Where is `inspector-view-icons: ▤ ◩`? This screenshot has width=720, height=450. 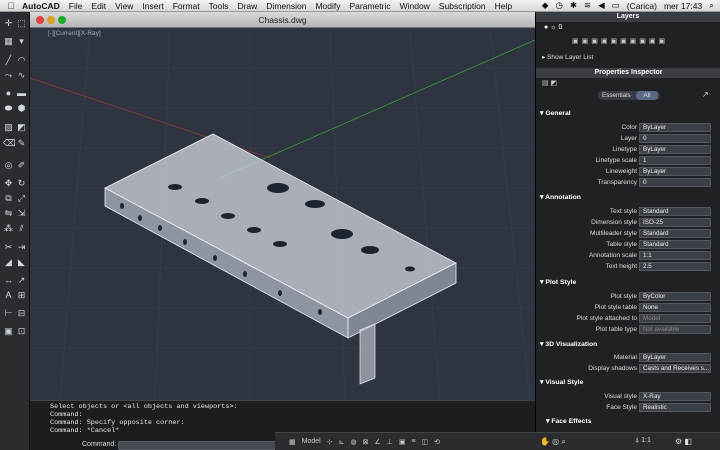 inspector-view-icons: ▤ ◩ is located at coordinates (549, 83).